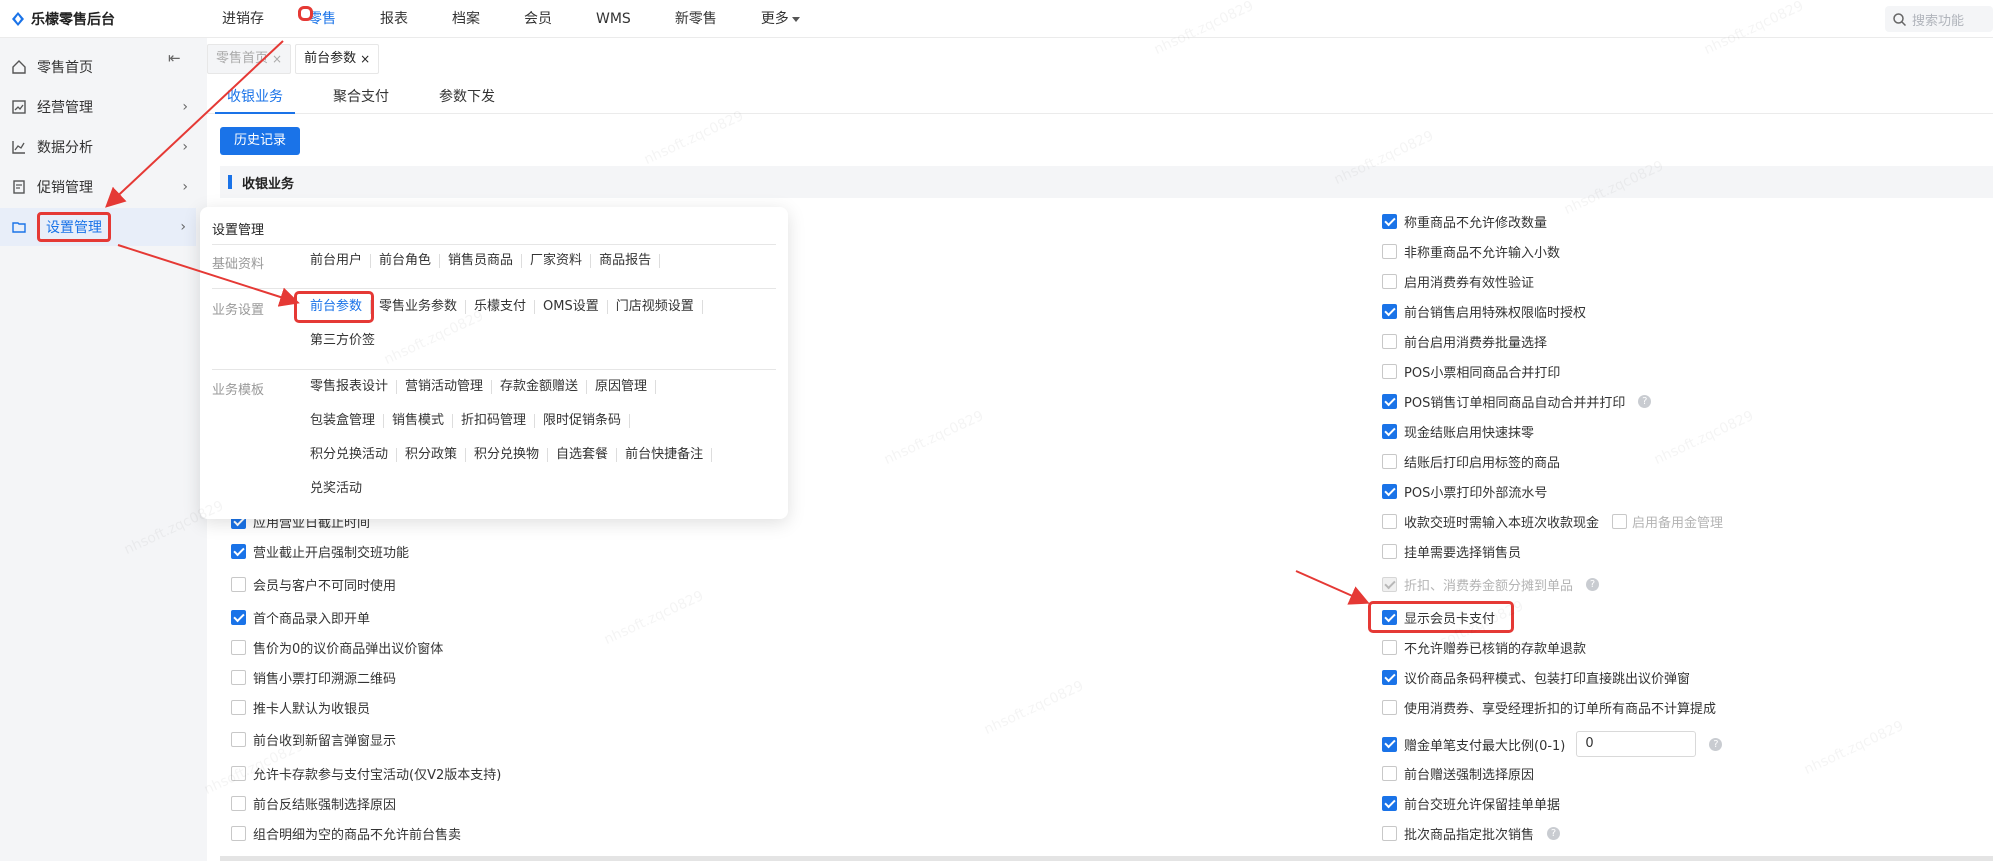  What do you see at coordinates (540, 387) in the screenshot?
I see `menu-link: 存款金额赠送` at bounding box center [540, 387].